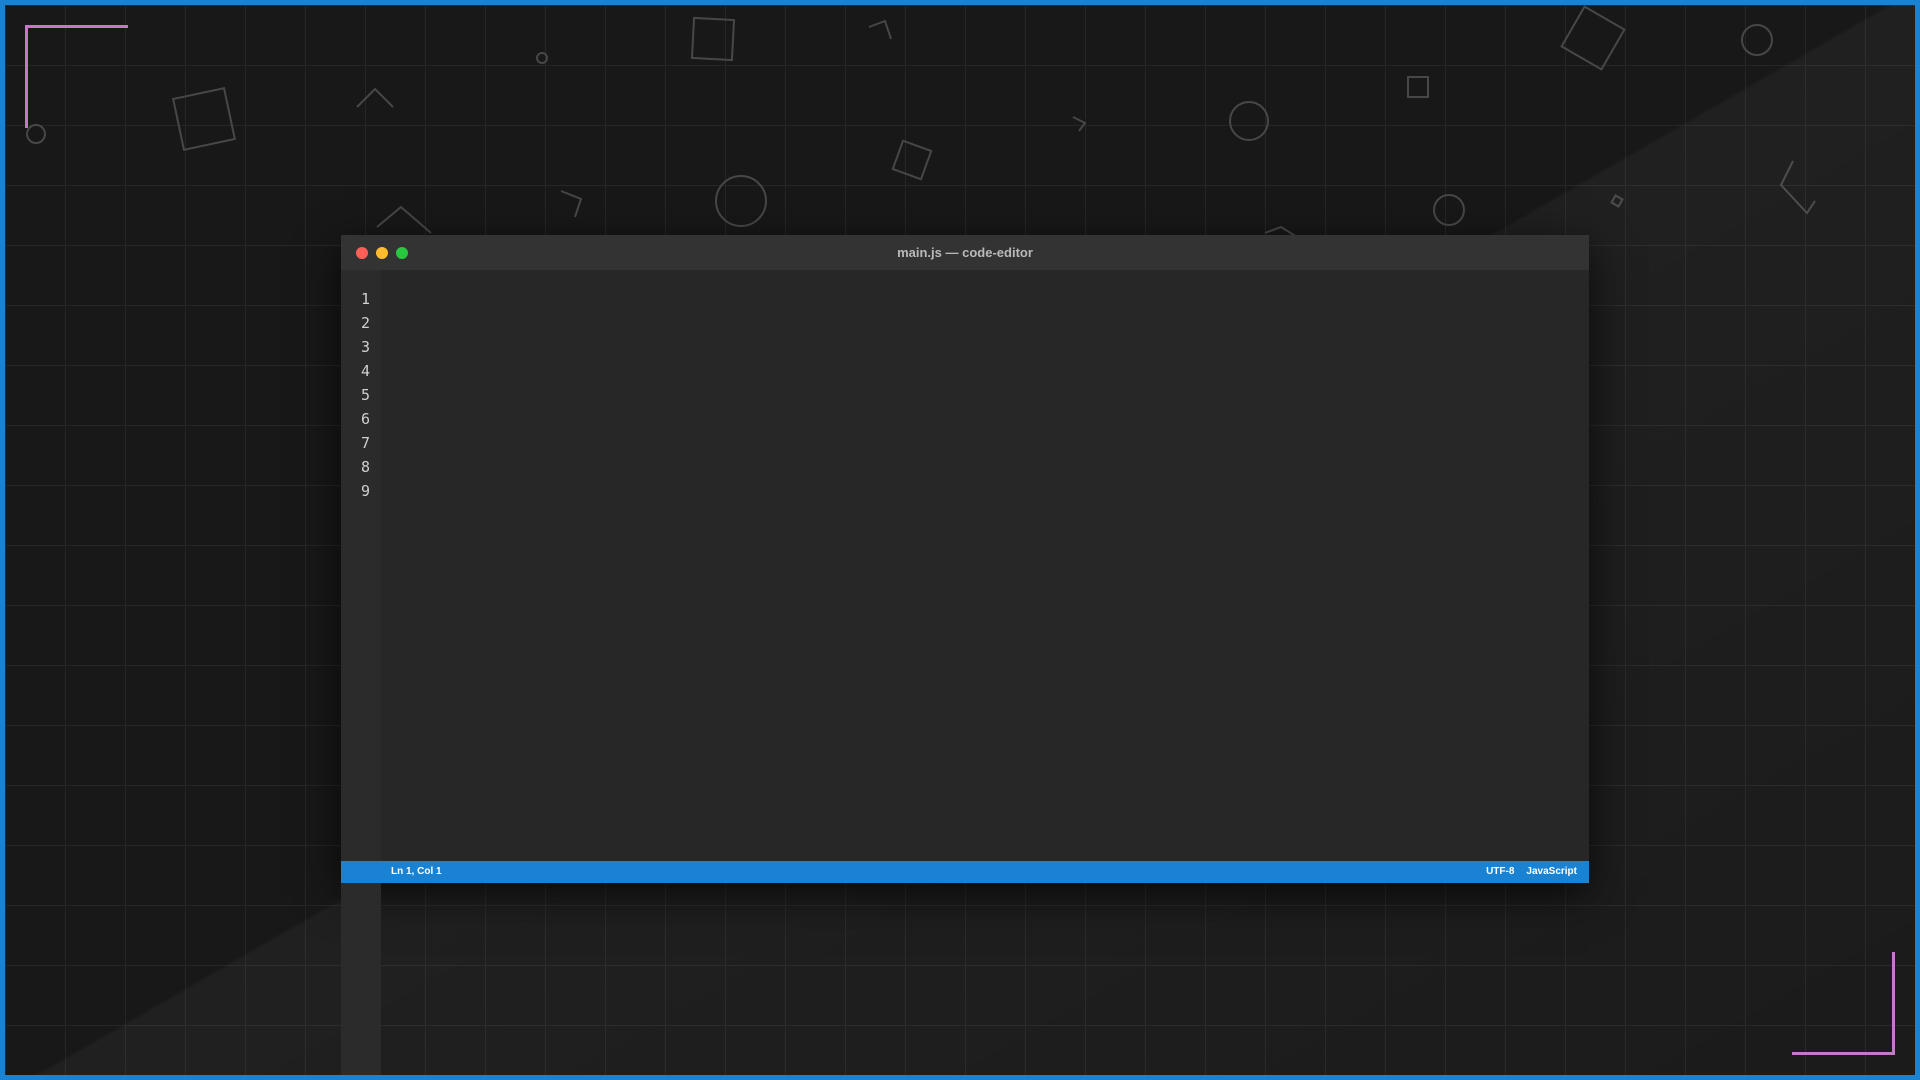 This screenshot has width=1920, height=1080. I want to click on window-titlebar: main.js — code-editor, so click(965, 252).